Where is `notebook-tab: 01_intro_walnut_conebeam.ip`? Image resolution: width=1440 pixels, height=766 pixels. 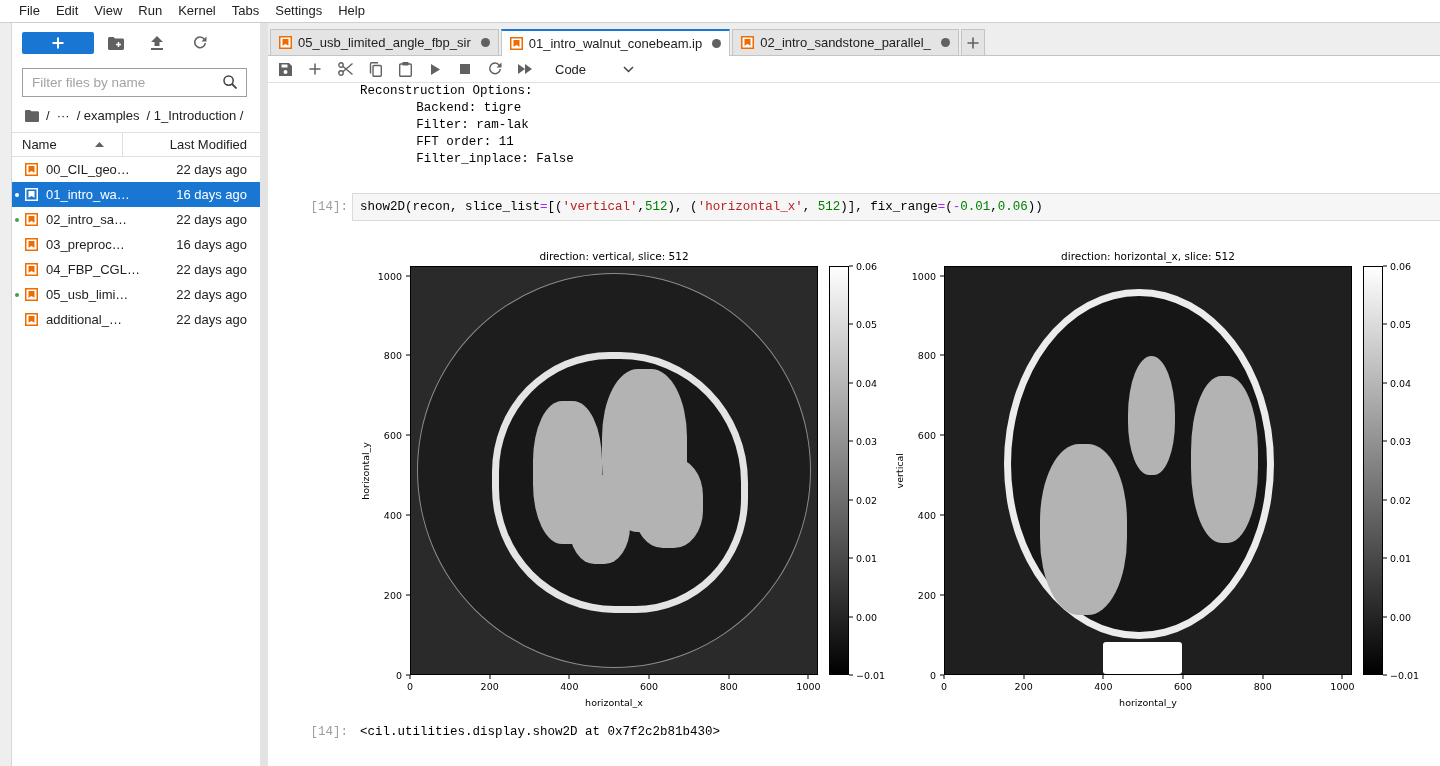 notebook-tab: 01_intro_walnut_conebeam.ip is located at coordinates (615, 42).